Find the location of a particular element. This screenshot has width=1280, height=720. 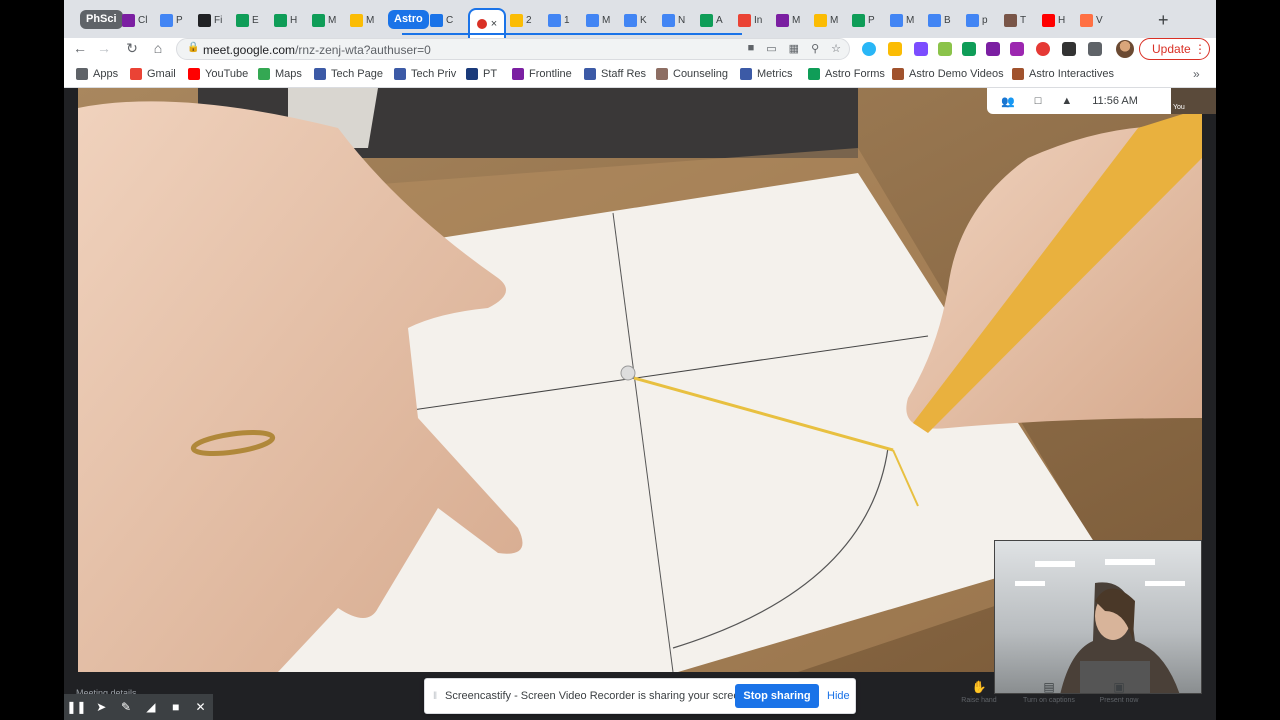

pause-icon: ❚❚ is located at coordinates (76, 707).